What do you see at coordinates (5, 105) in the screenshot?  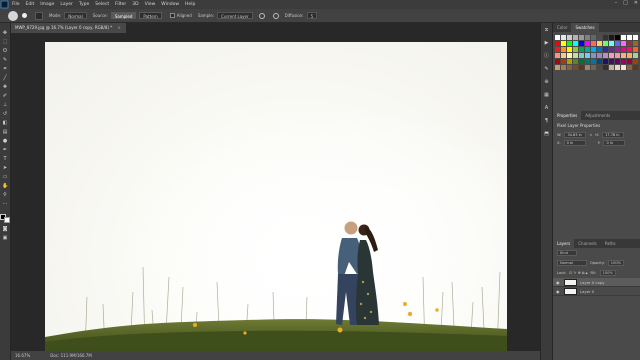 I see `stamp-tool-icon: ⊥` at bounding box center [5, 105].